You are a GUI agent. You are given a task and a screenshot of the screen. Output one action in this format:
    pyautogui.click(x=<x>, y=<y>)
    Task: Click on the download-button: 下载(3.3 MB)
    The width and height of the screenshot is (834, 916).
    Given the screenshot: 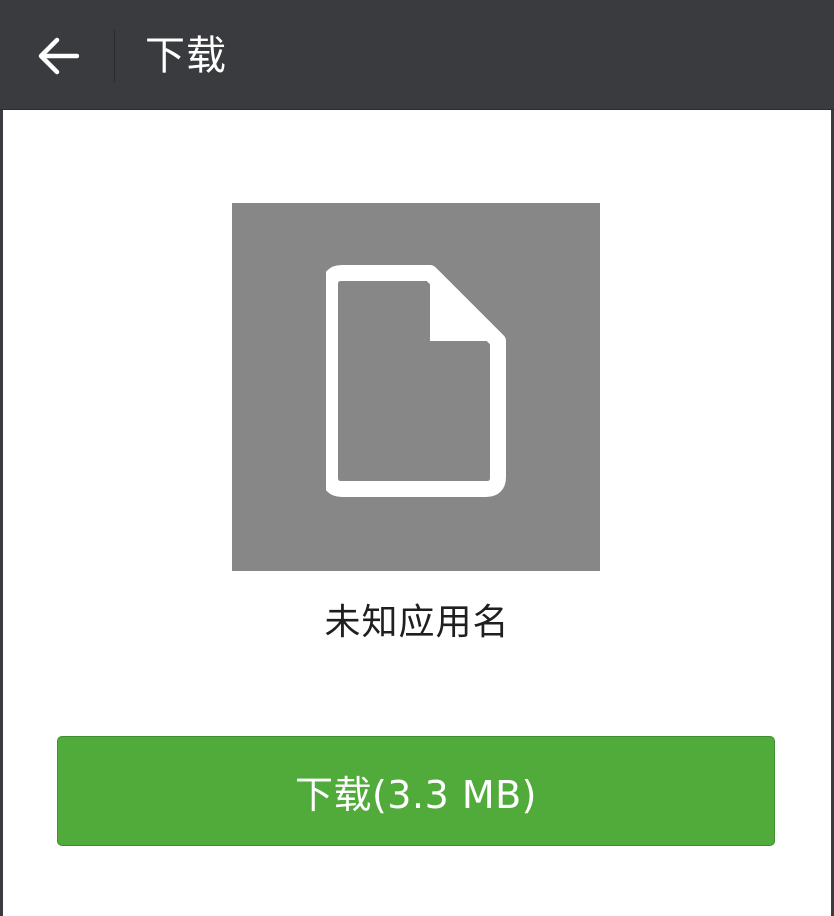 What is the action you would take?
    pyautogui.click(x=416, y=791)
    